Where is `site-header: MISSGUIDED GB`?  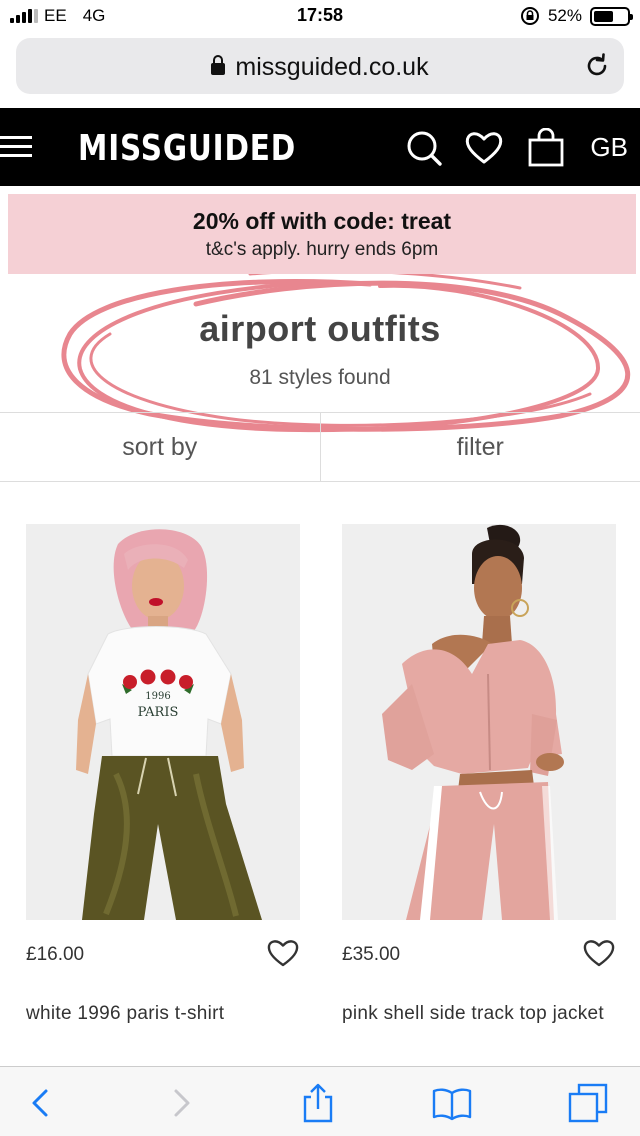
site-header: MISSGUIDED GB is located at coordinates (320, 147).